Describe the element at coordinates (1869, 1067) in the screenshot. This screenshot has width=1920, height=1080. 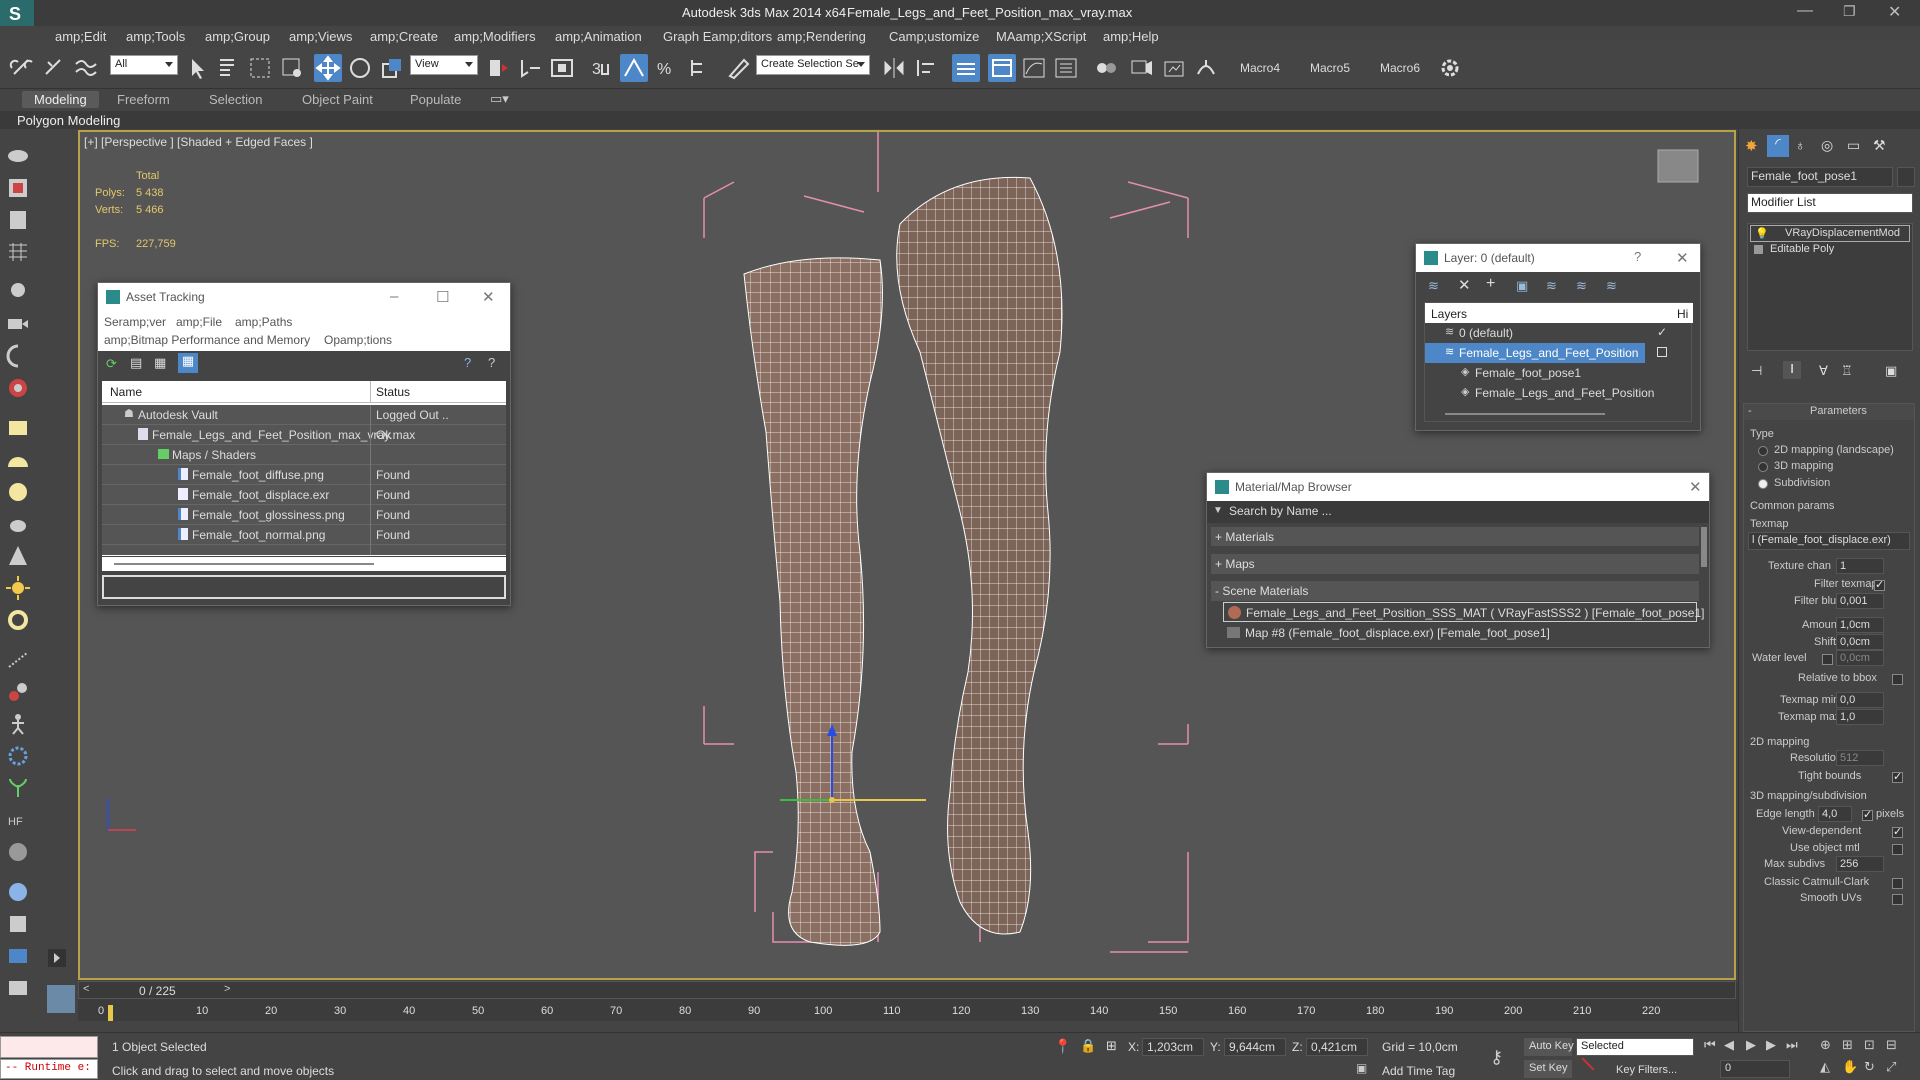
I see `orbit-icon: ↻` at that location.